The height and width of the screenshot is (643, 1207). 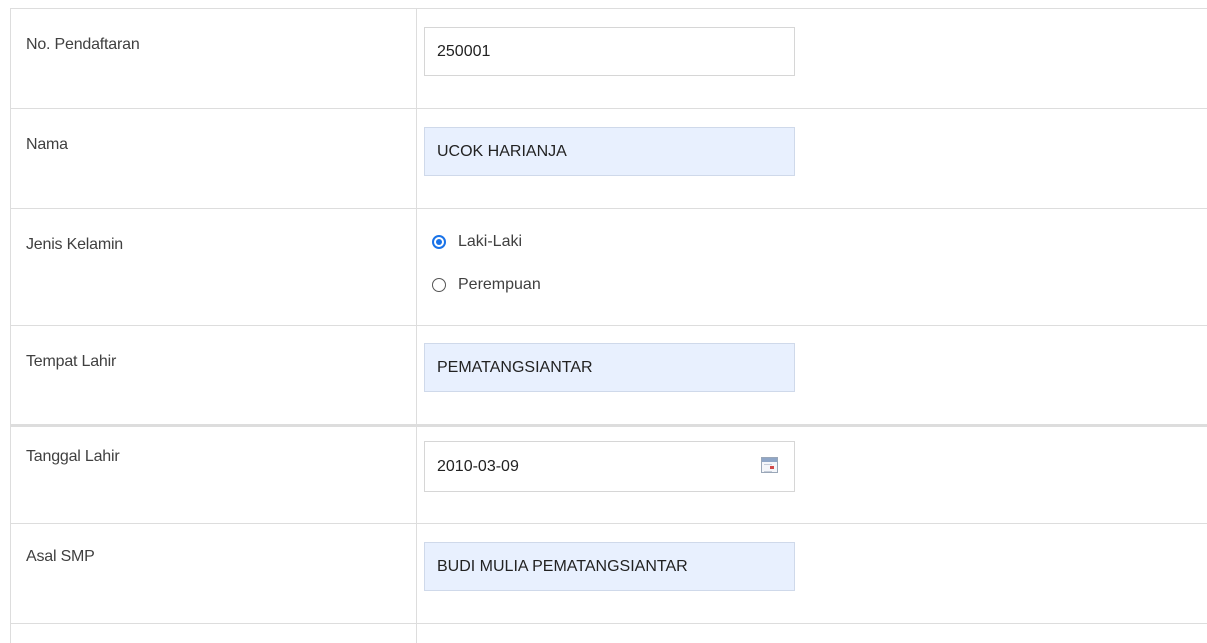 I want to click on no-pendaftaran-input: 250001, so click(x=609, y=51).